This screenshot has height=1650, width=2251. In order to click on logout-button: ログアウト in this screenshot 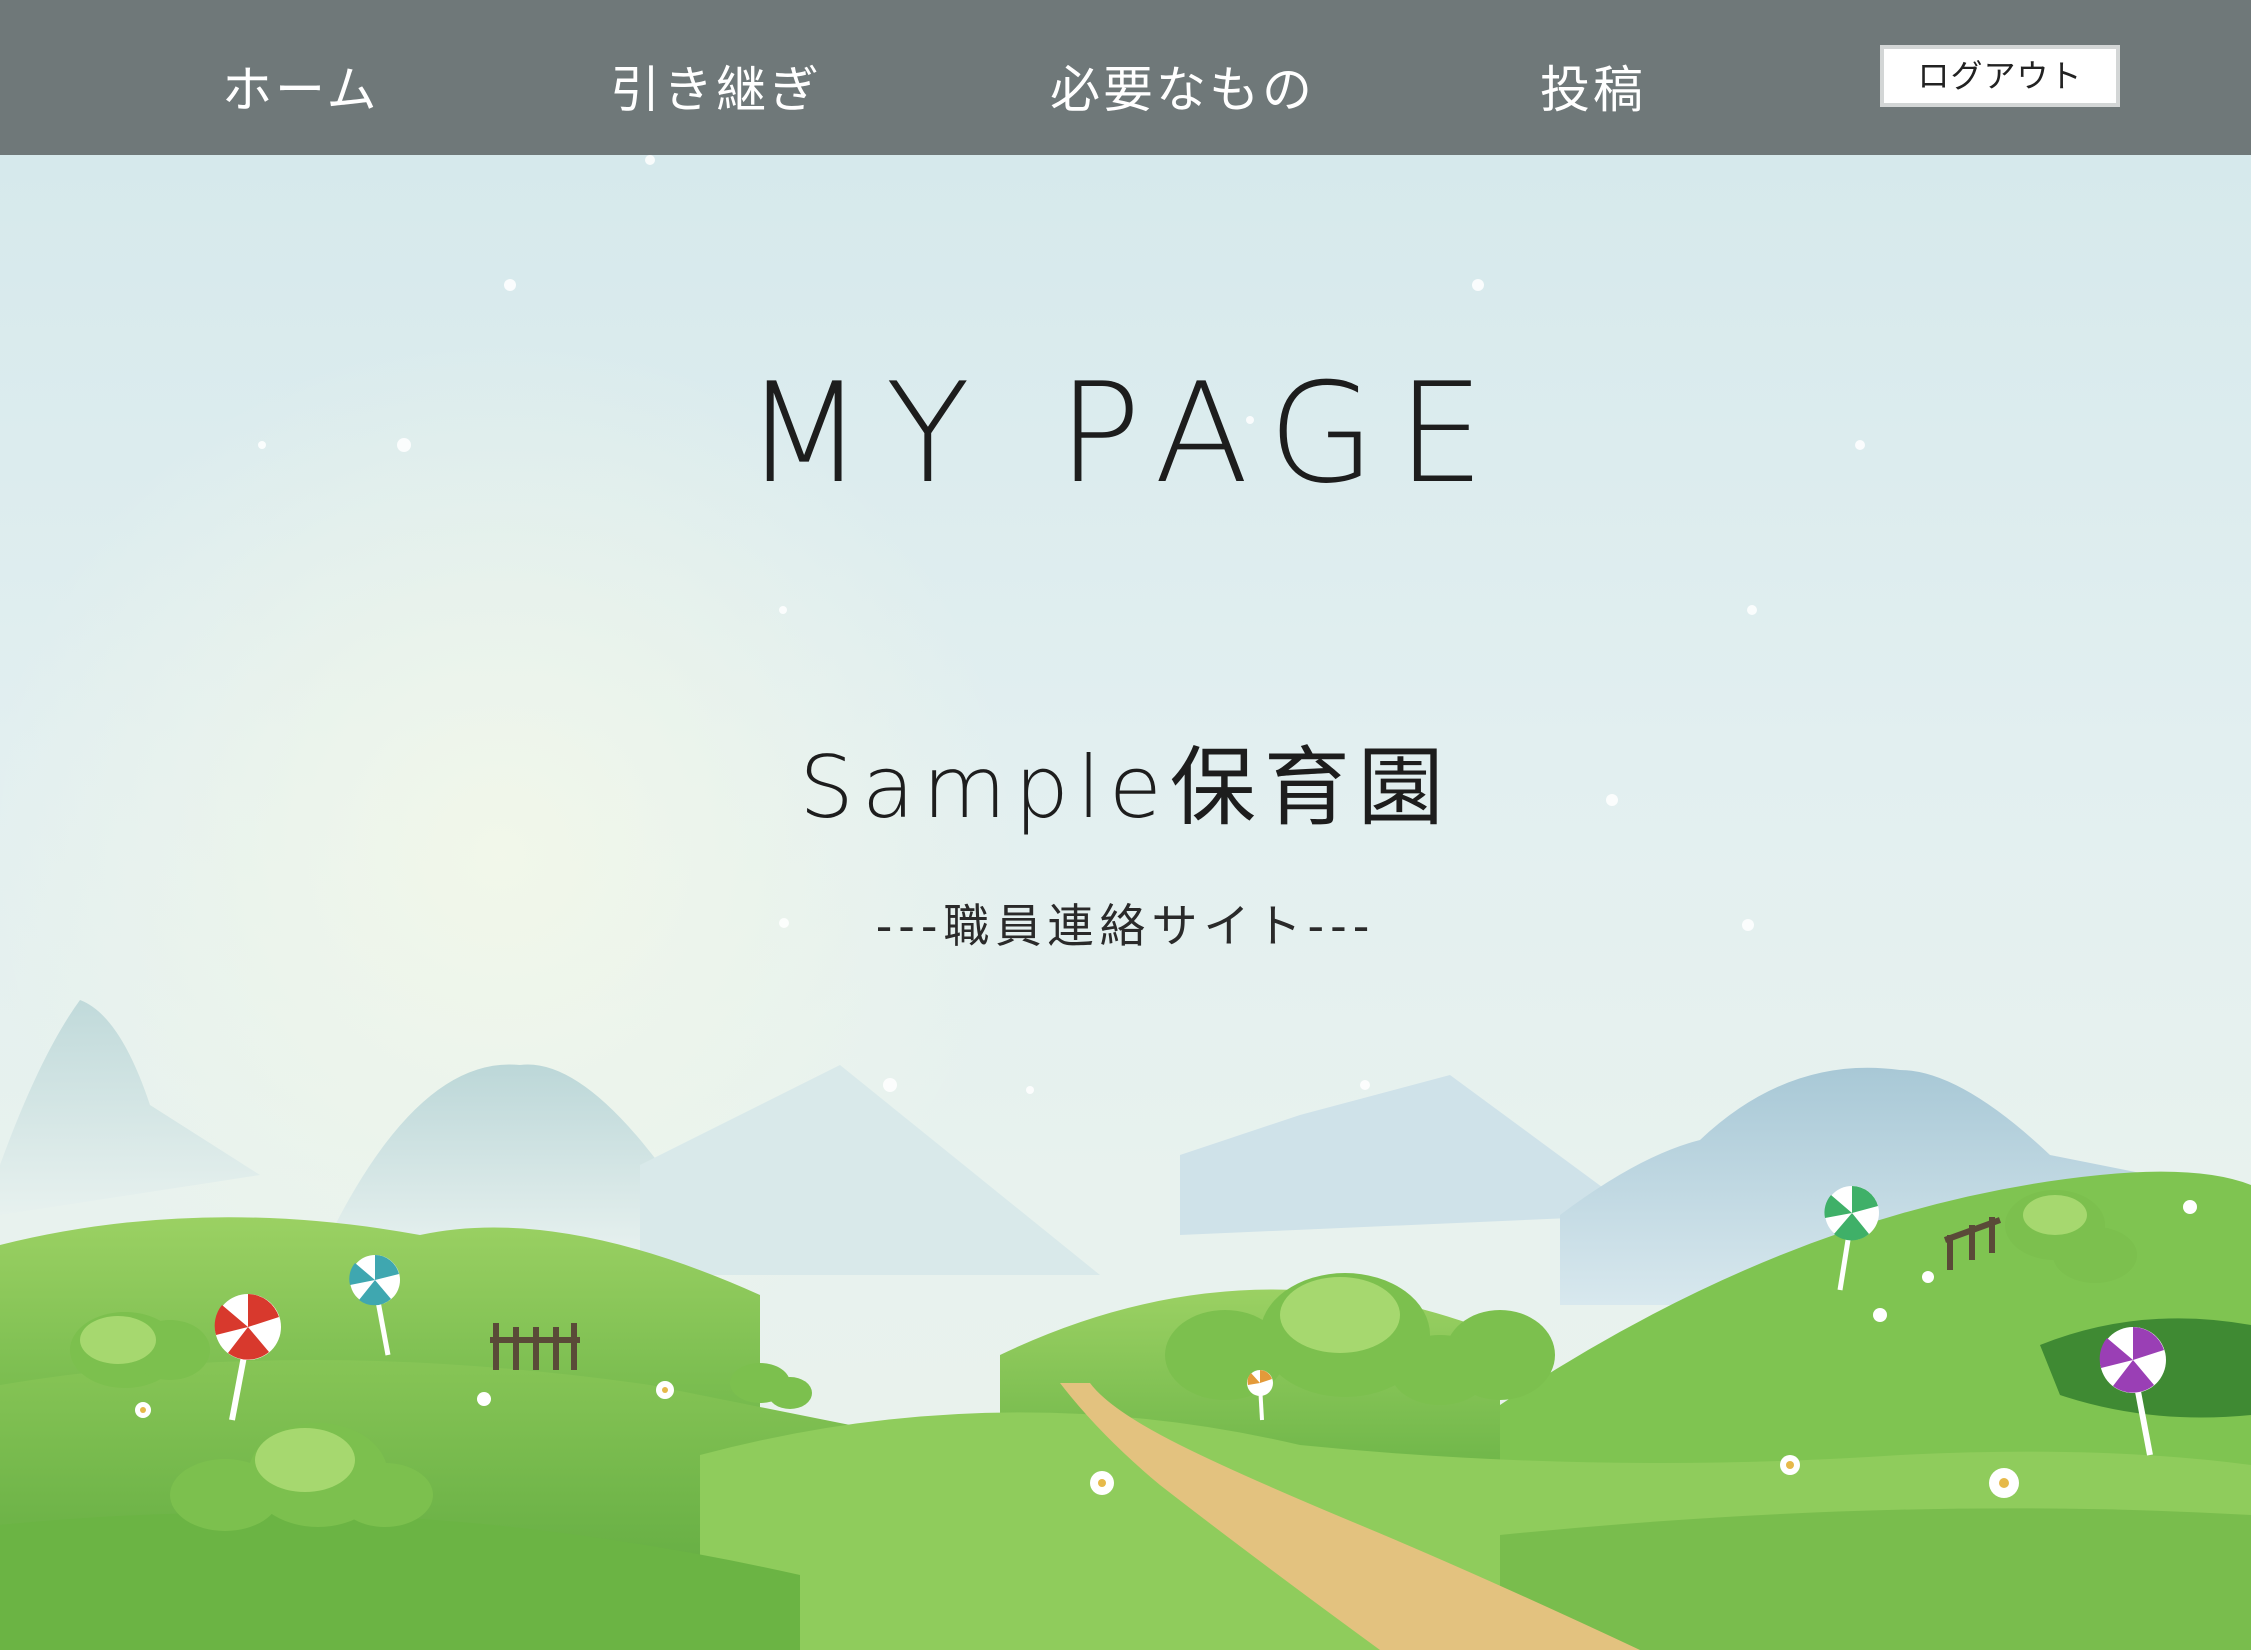, I will do `click(2000, 76)`.